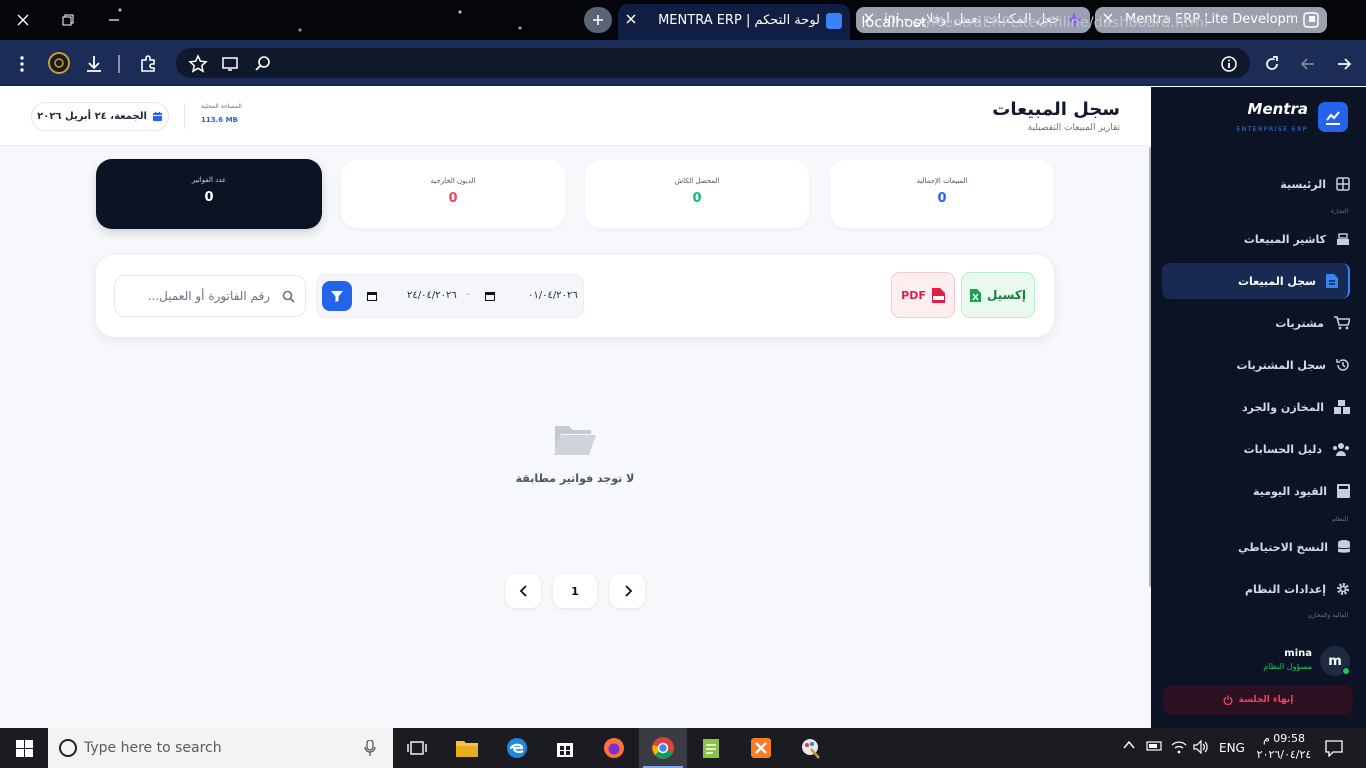 This screenshot has height=768, width=1366. Describe the element at coordinates (1287, 666) in the screenshot. I see `user-role: مسؤول النظام` at that location.